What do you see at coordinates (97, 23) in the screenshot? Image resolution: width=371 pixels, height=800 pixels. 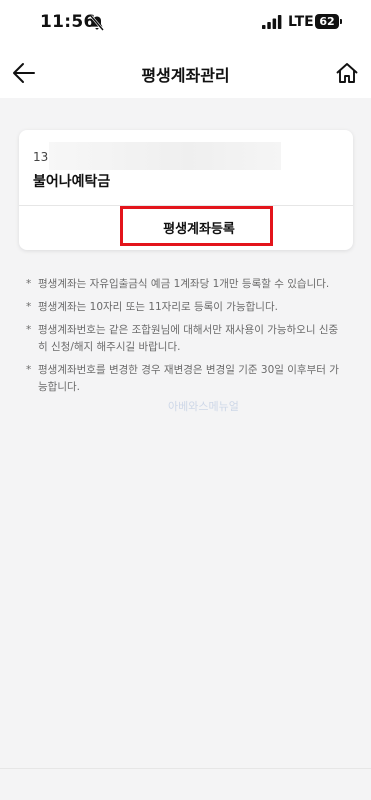 I see `bell-off-icon` at bounding box center [97, 23].